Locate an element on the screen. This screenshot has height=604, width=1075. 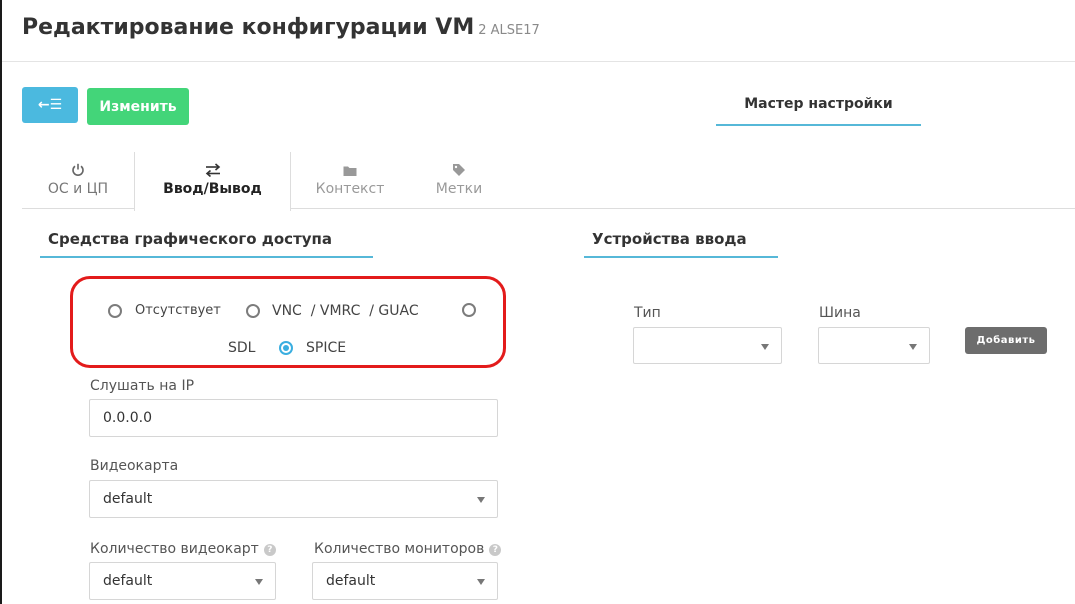
radio-option-spice: SPICE is located at coordinates (312, 348).